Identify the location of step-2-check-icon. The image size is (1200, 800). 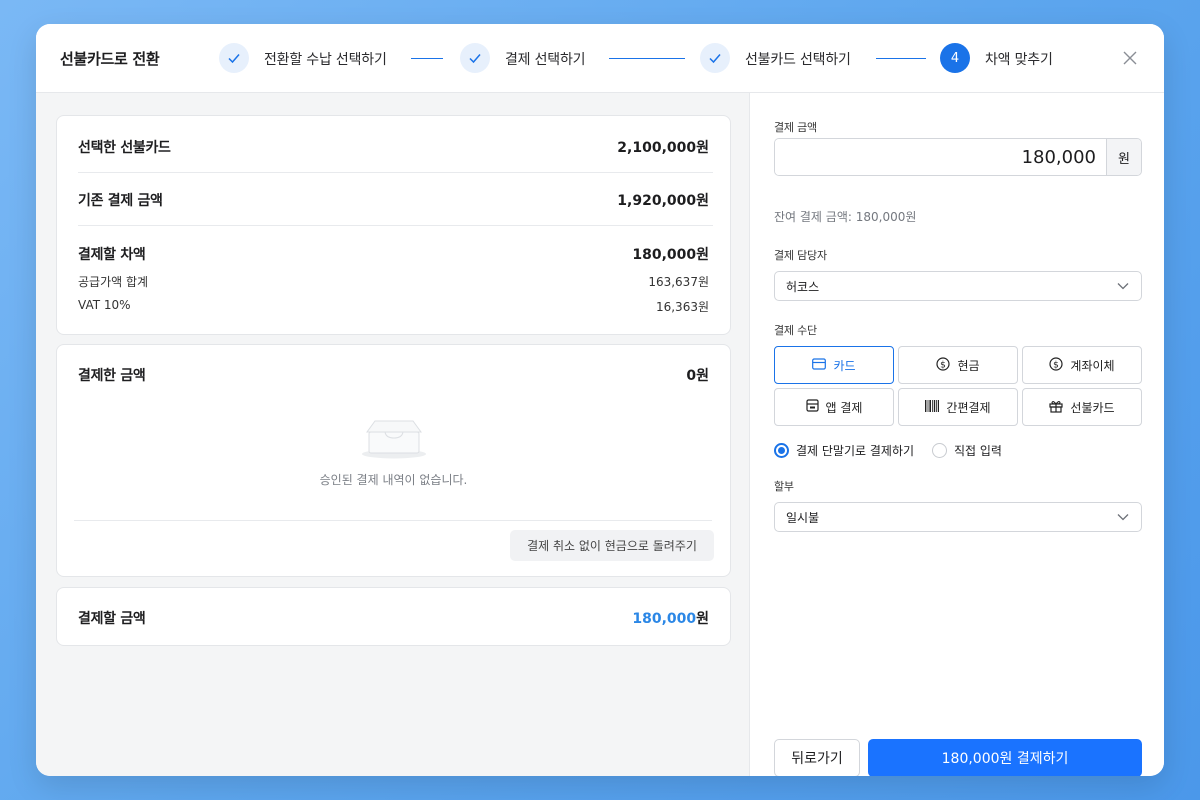
(475, 58).